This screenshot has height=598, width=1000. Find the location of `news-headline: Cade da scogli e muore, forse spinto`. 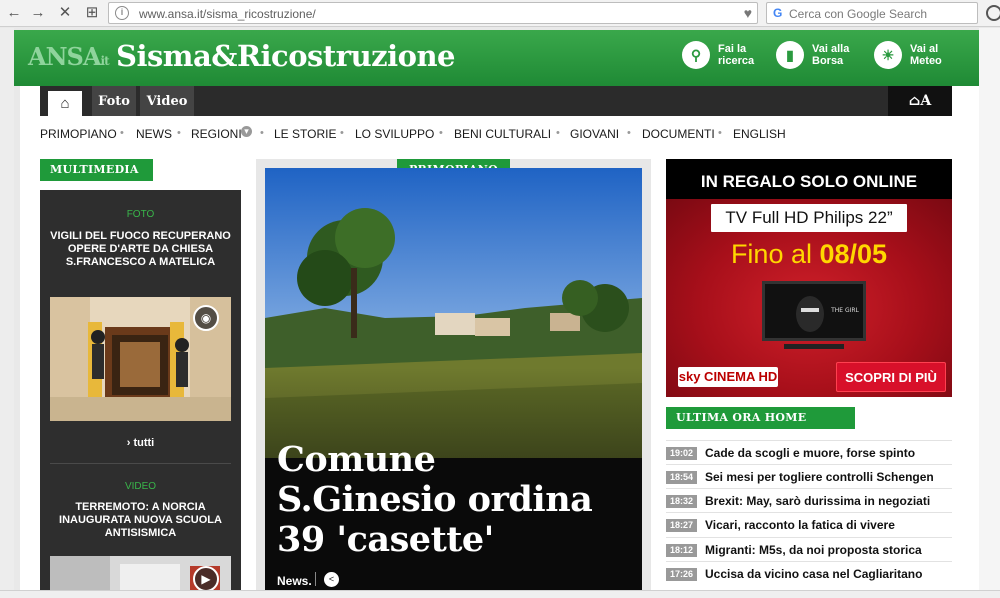

news-headline: Cade da scogli e muore, forse spinto is located at coordinates (810, 453).